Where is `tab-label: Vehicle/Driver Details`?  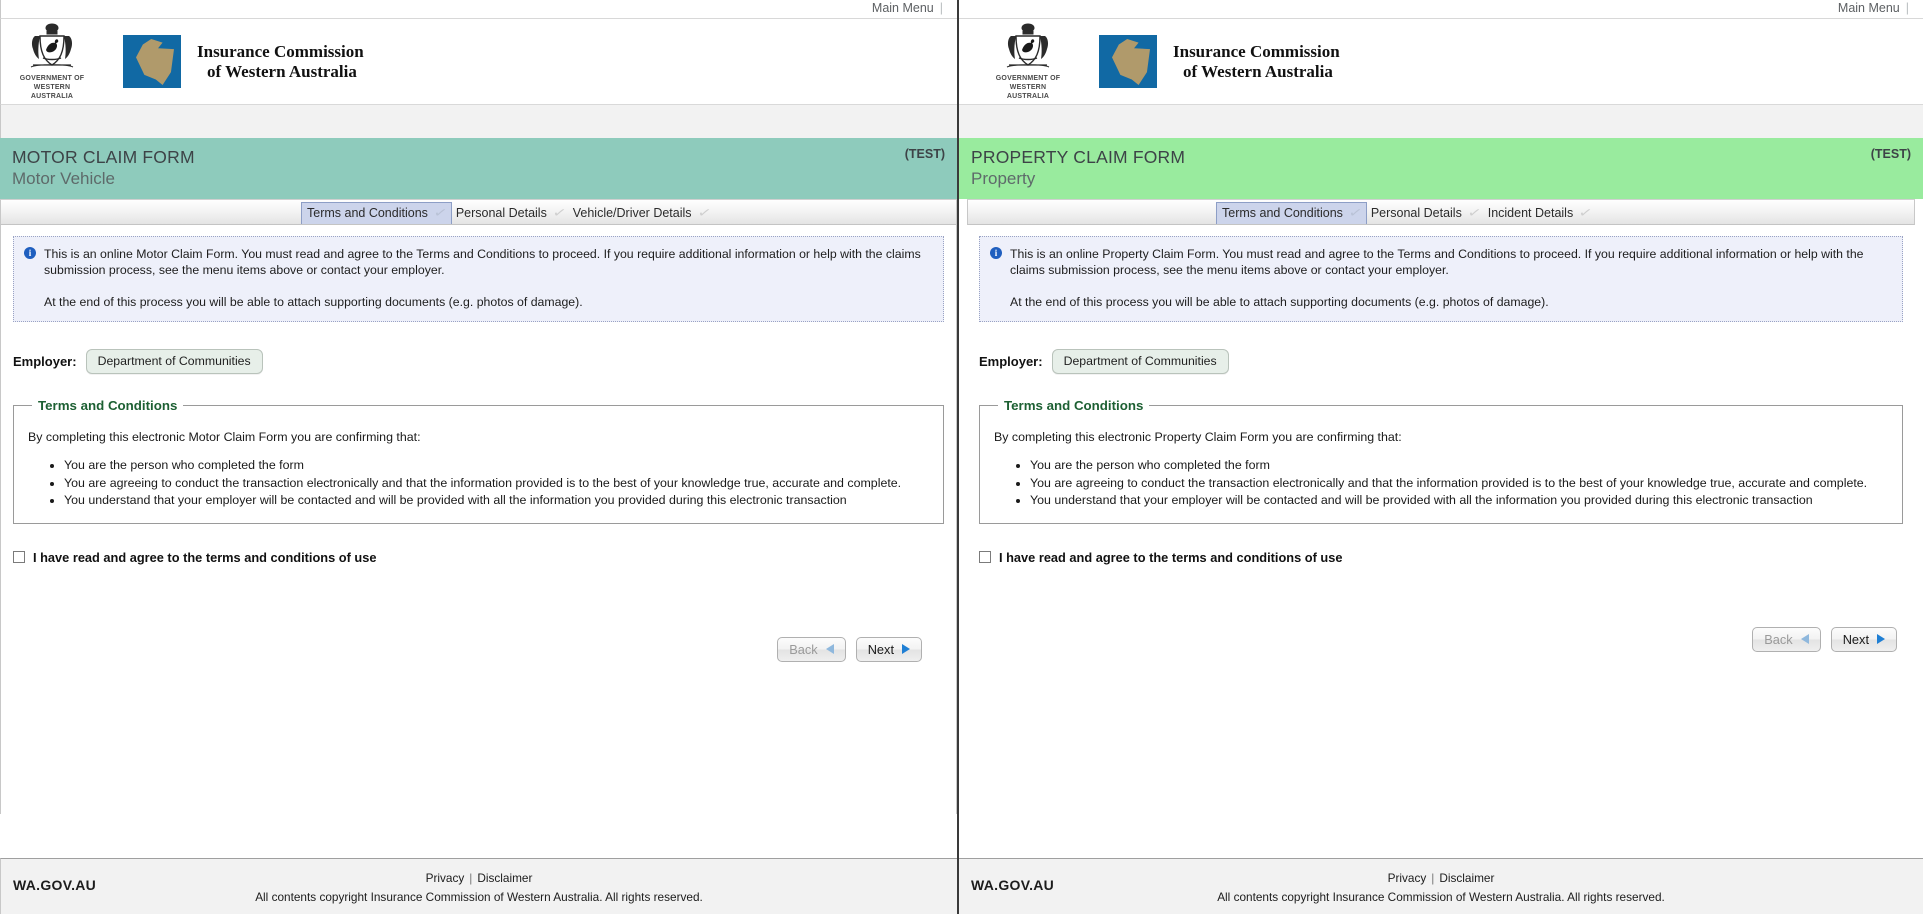 tab-label: Vehicle/Driver Details is located at coordinates (632, 212).